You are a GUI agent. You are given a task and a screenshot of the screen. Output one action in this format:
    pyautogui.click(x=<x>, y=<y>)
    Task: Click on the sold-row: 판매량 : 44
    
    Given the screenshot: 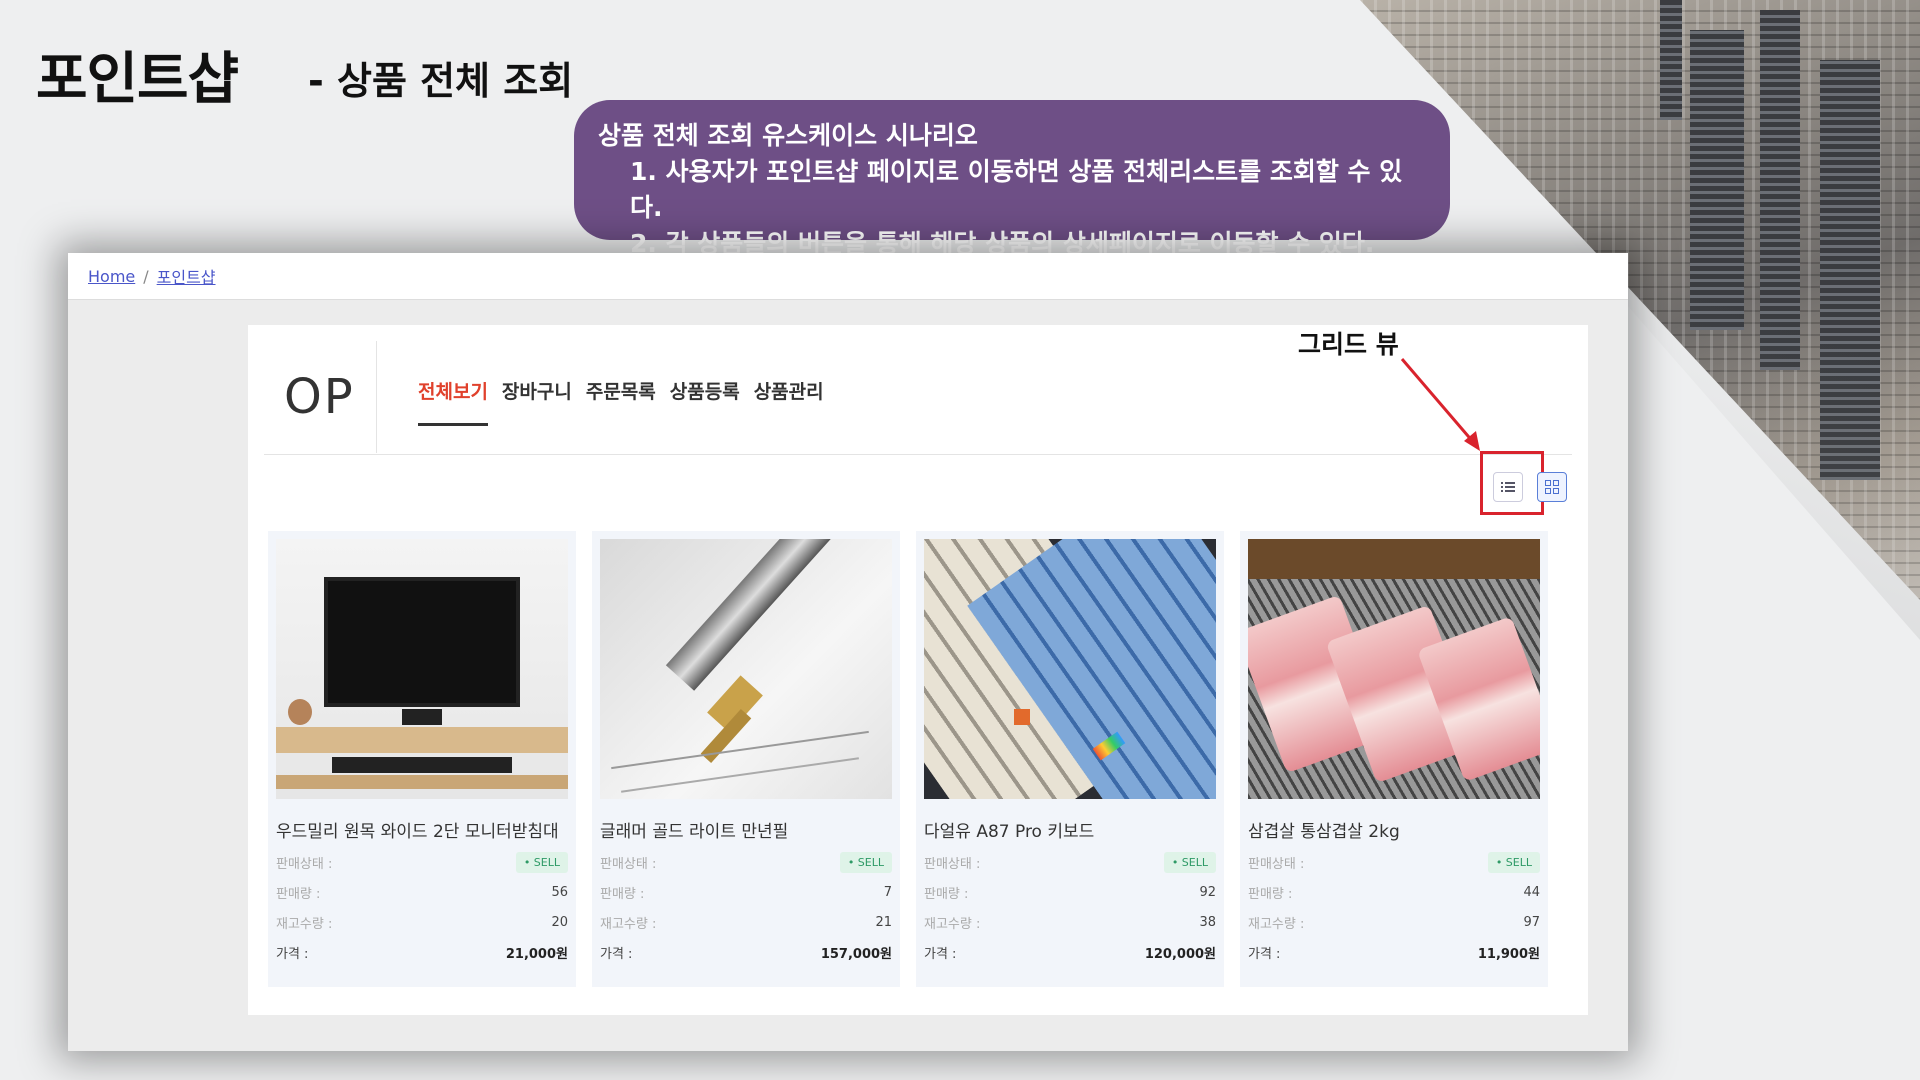 What is the action you would take?
    pyautogui.click(x=1394, y=892)
    